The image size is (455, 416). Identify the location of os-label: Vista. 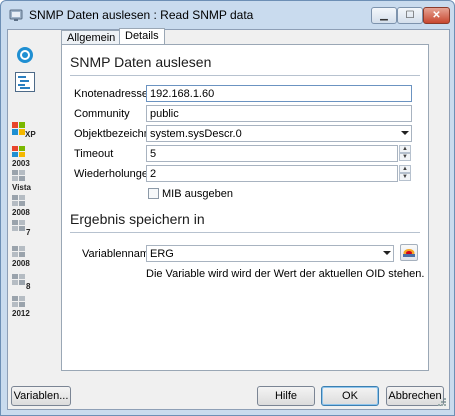
(21, 187).